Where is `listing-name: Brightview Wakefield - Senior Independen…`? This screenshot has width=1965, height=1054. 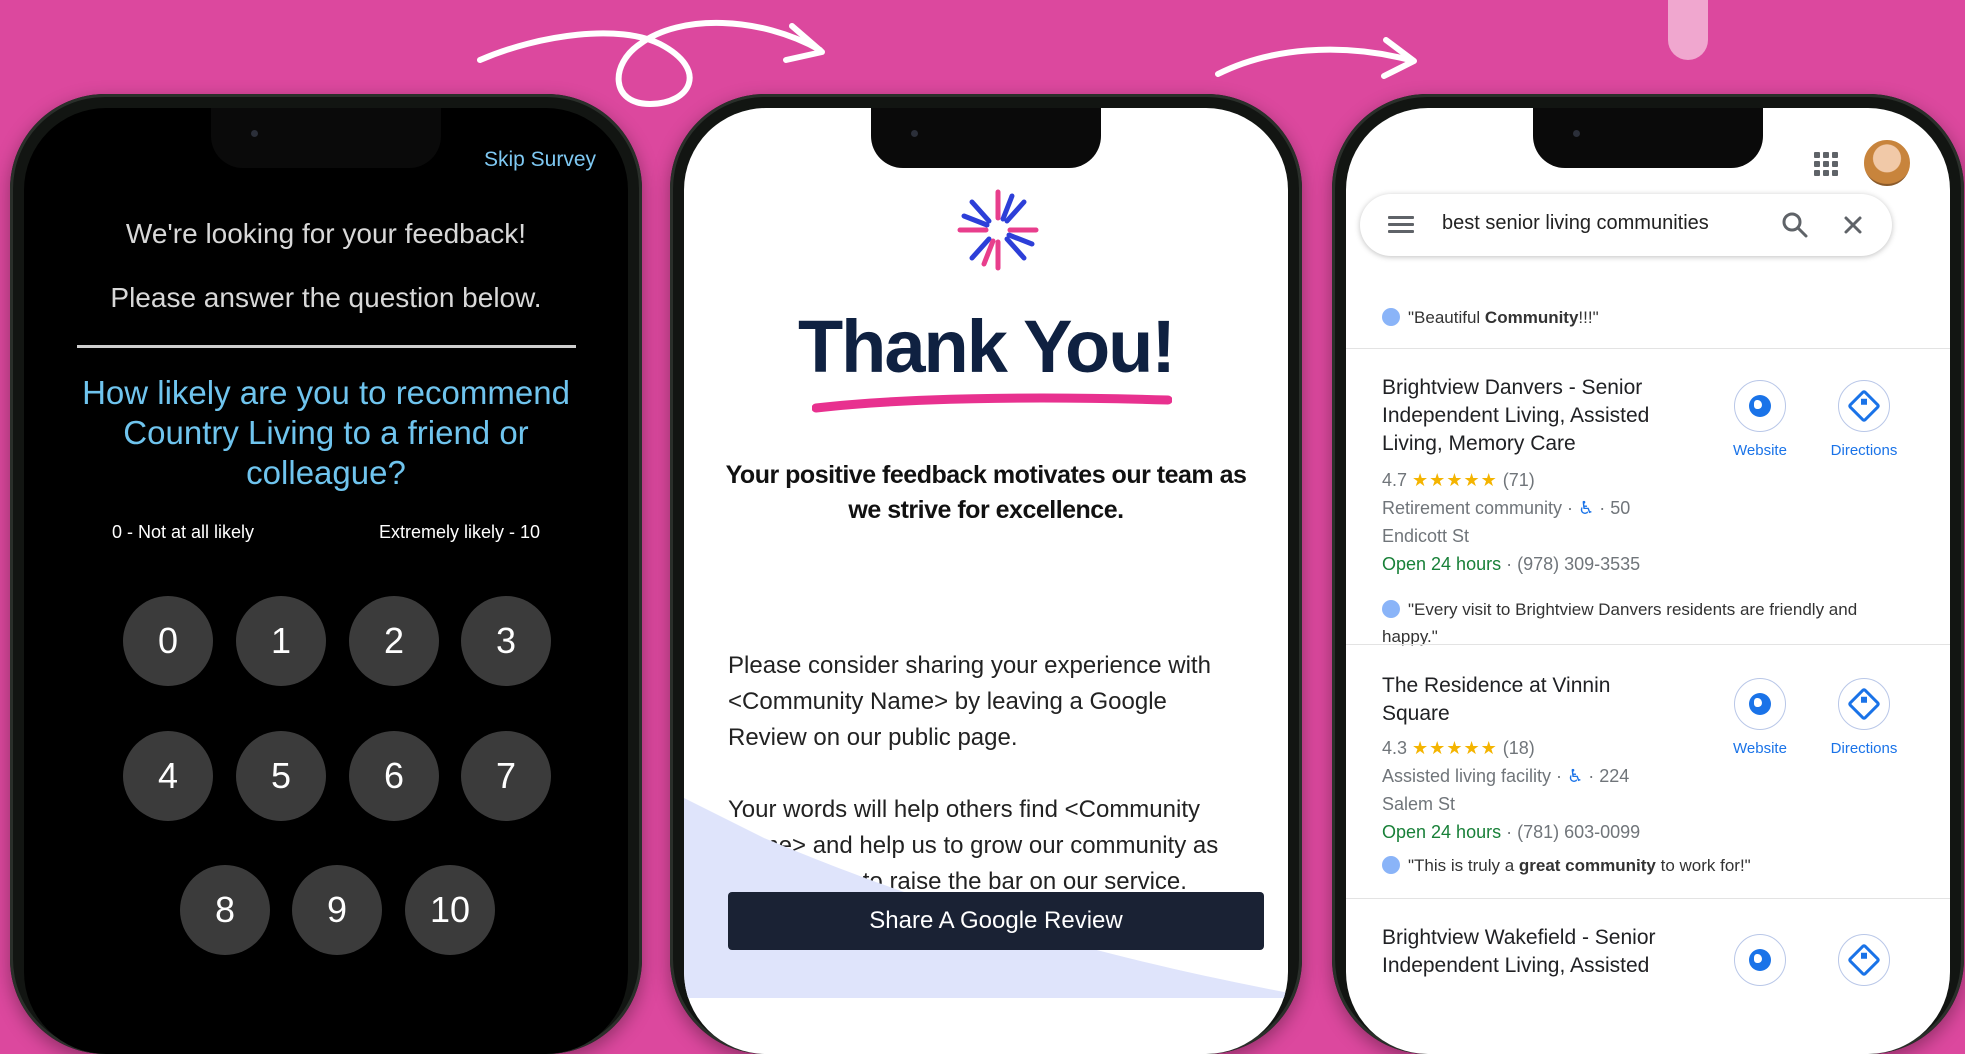
listing-name: Brightview Wakefield - Senior Independen… is located at coordinates (1542, 952).